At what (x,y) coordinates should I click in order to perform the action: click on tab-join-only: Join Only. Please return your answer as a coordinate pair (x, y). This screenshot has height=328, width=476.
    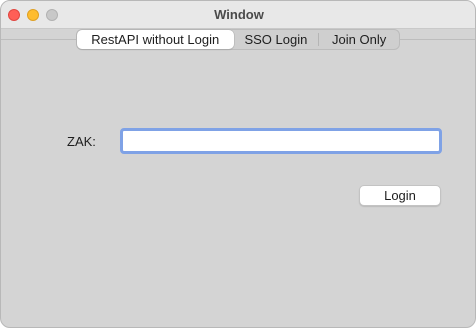
    Looking at the image, I should click on (359, 39).